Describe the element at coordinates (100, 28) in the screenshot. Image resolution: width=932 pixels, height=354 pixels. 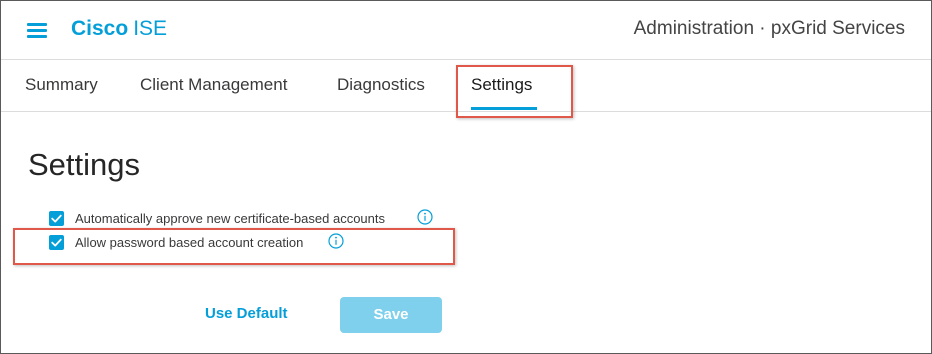
I see `brand-name: Cisco` at that location.